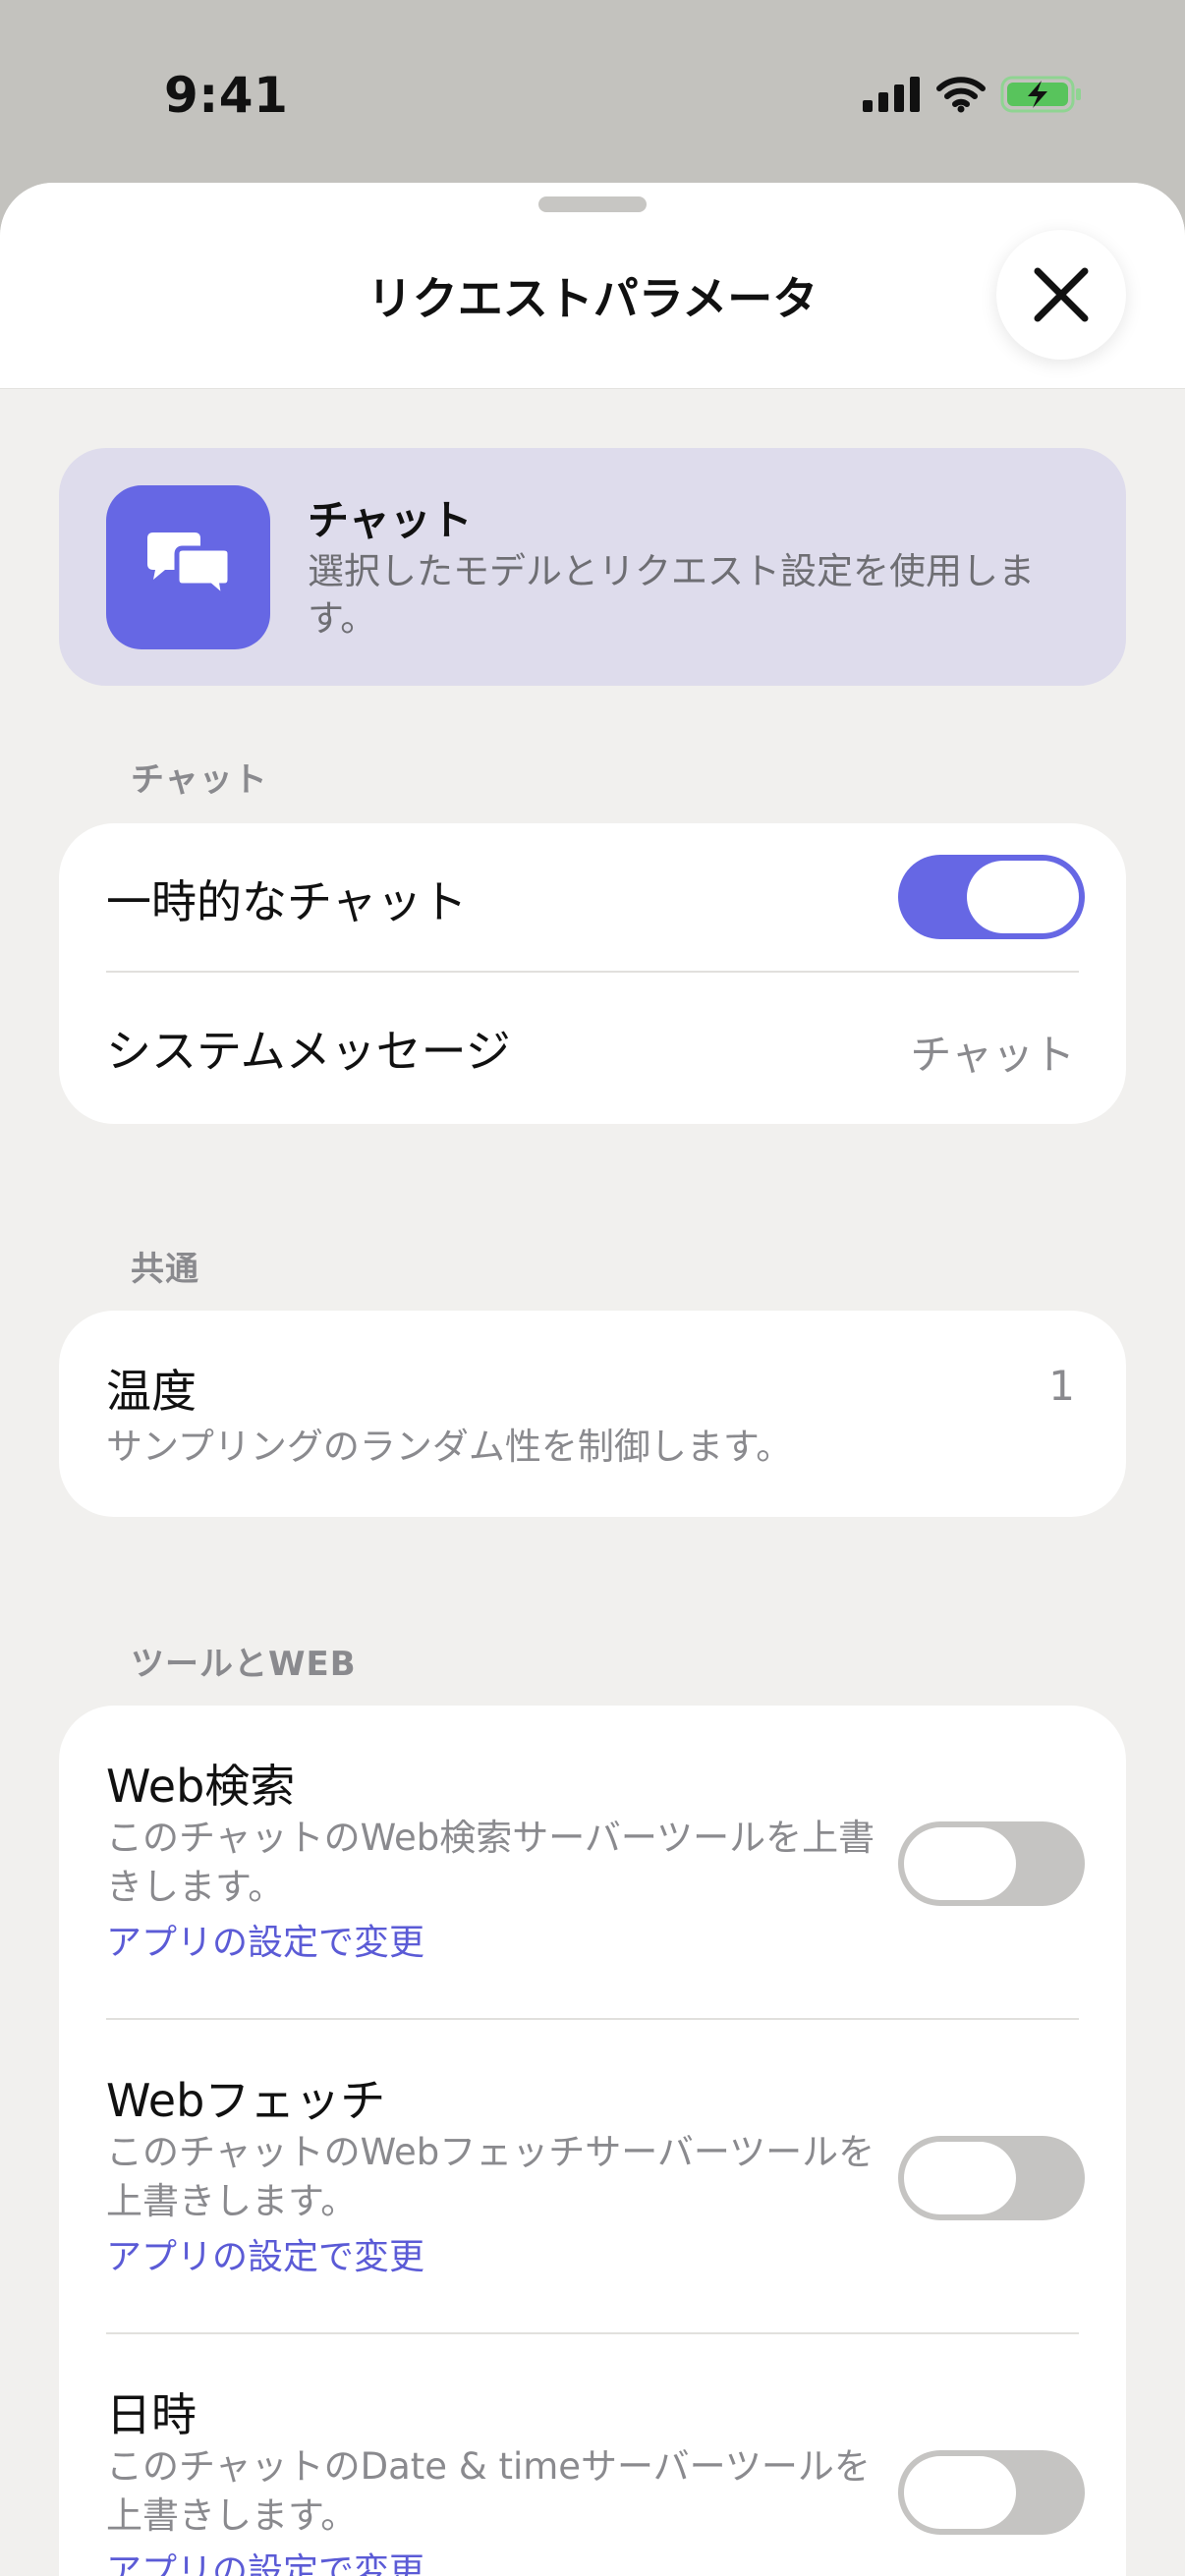 The image size is (1185, 2576). Describe the element at coordinates (391, 520) in the screenshot. I see `banner-title: チャット` at that location.